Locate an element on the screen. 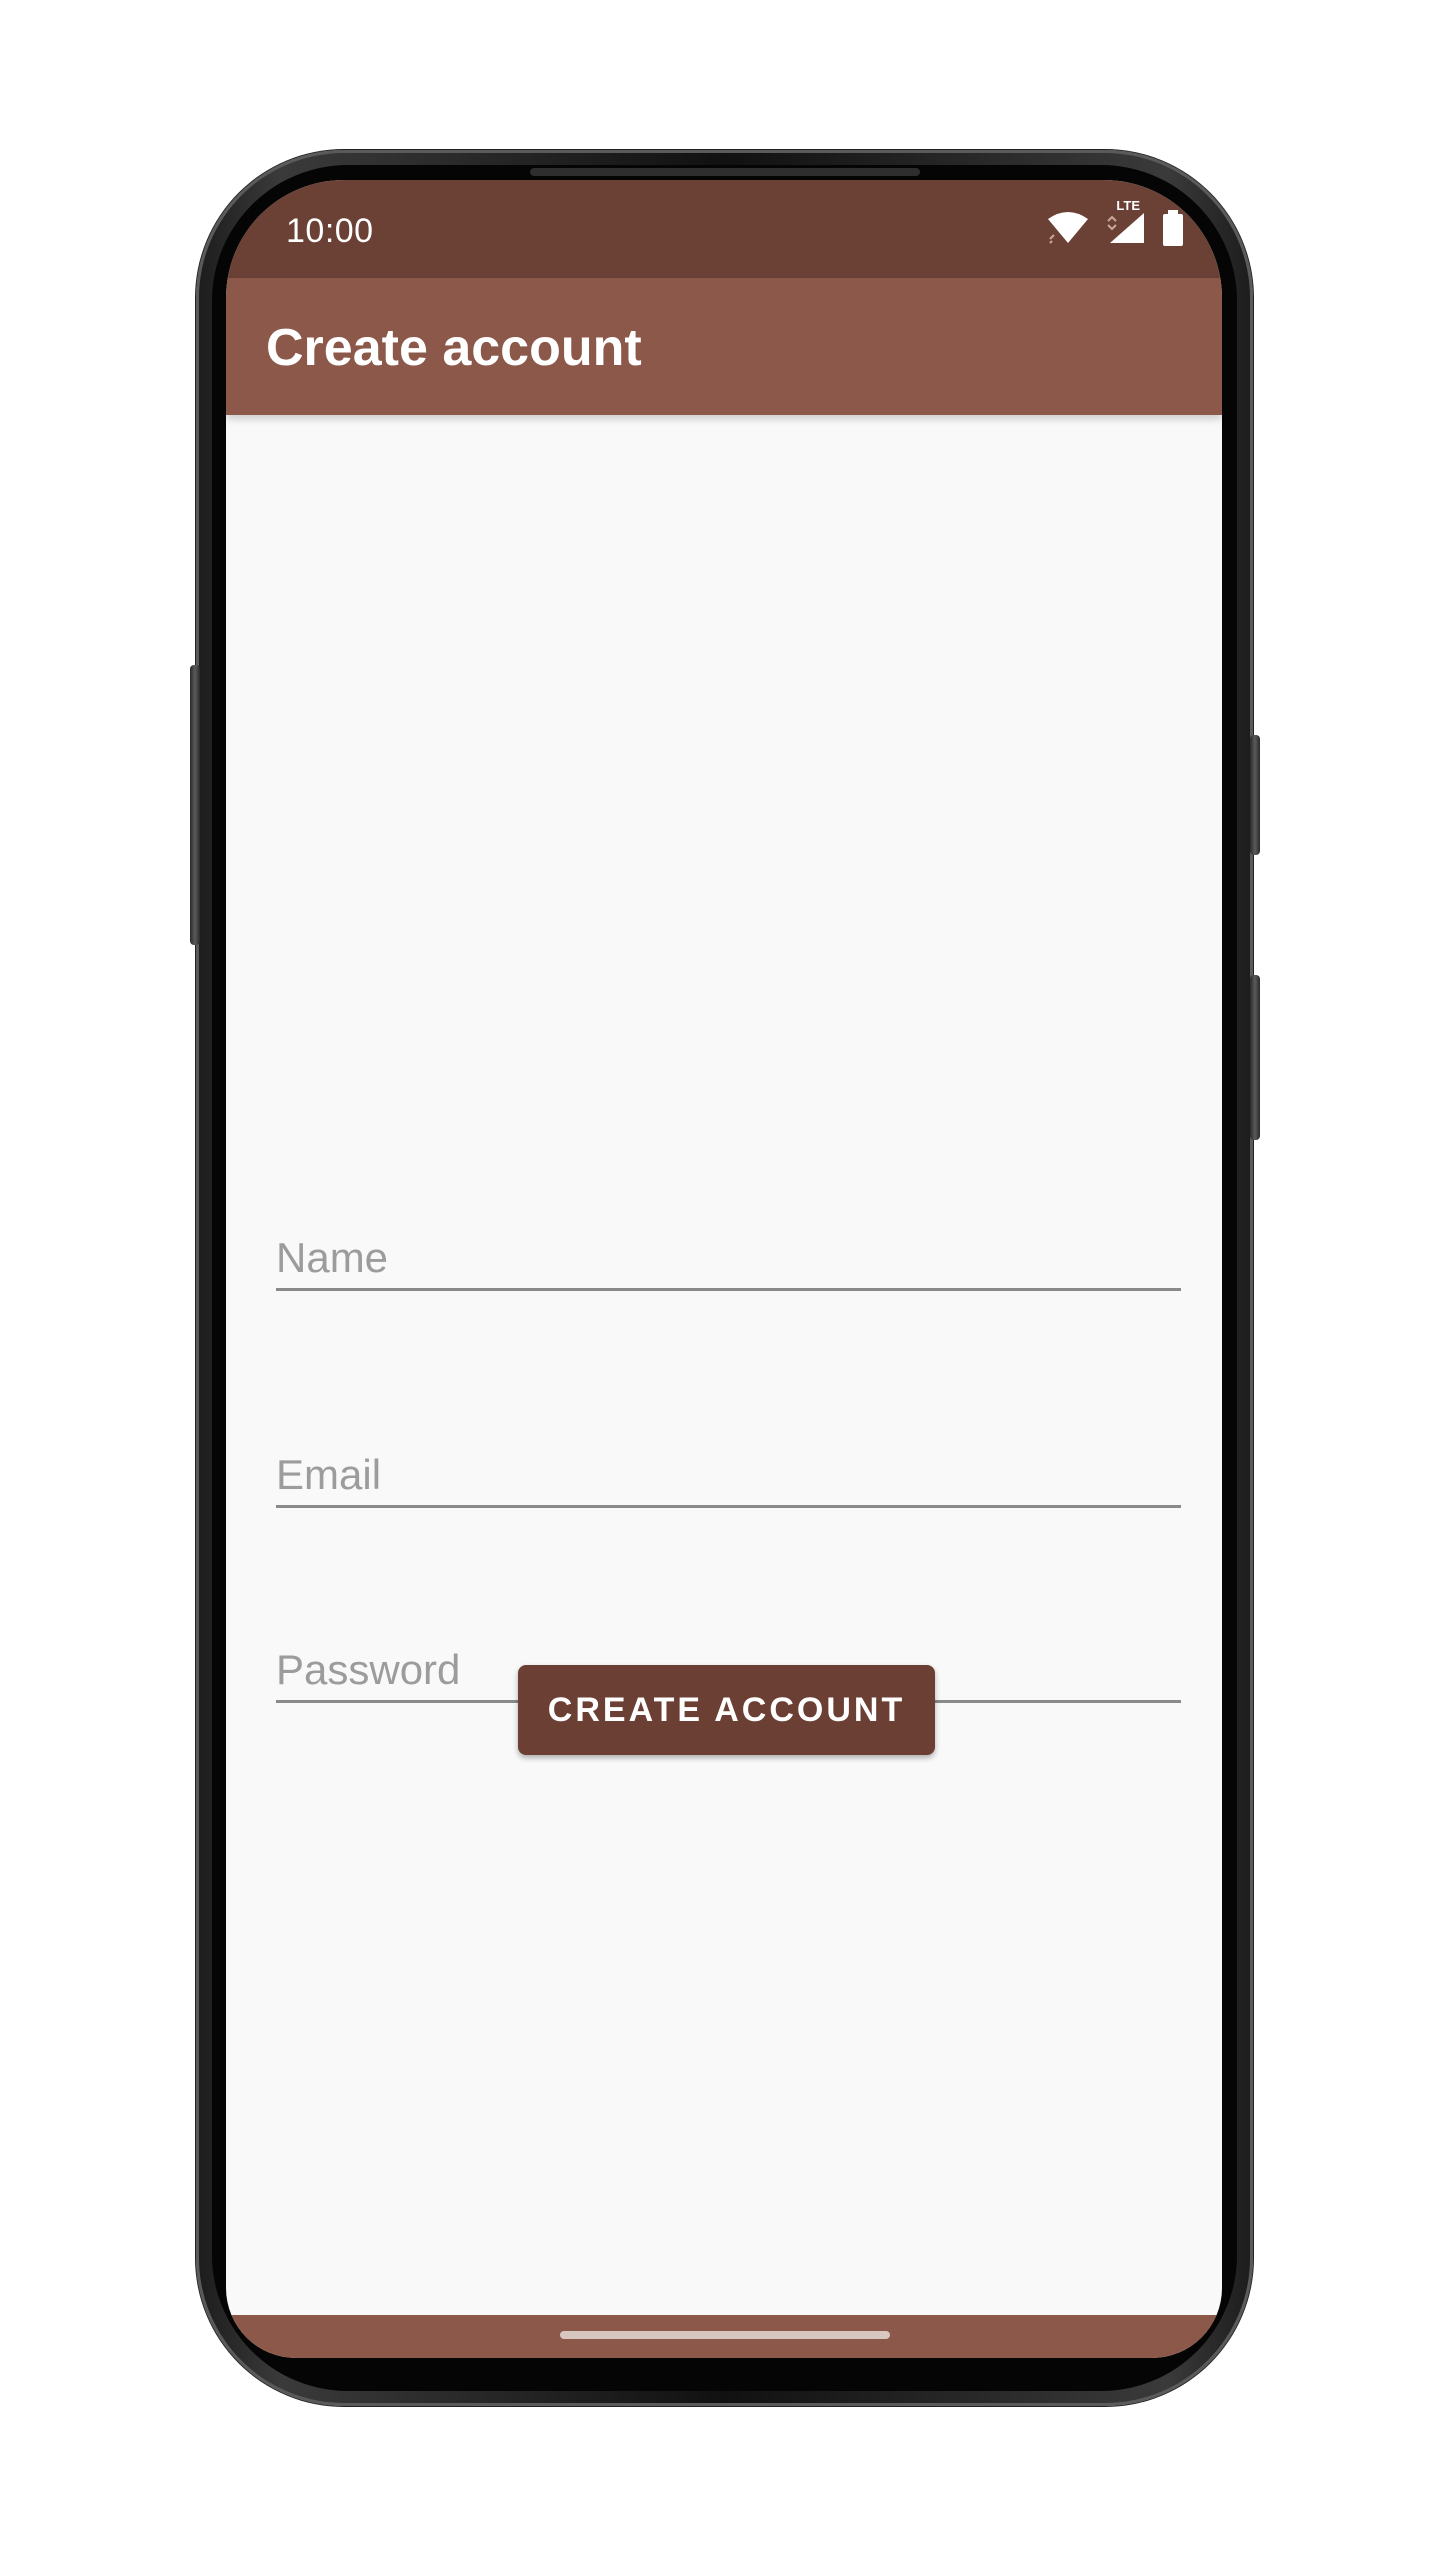 The width and height of the screenshot is (1449, 2560). name-input is located at coordinates (728, 1258).